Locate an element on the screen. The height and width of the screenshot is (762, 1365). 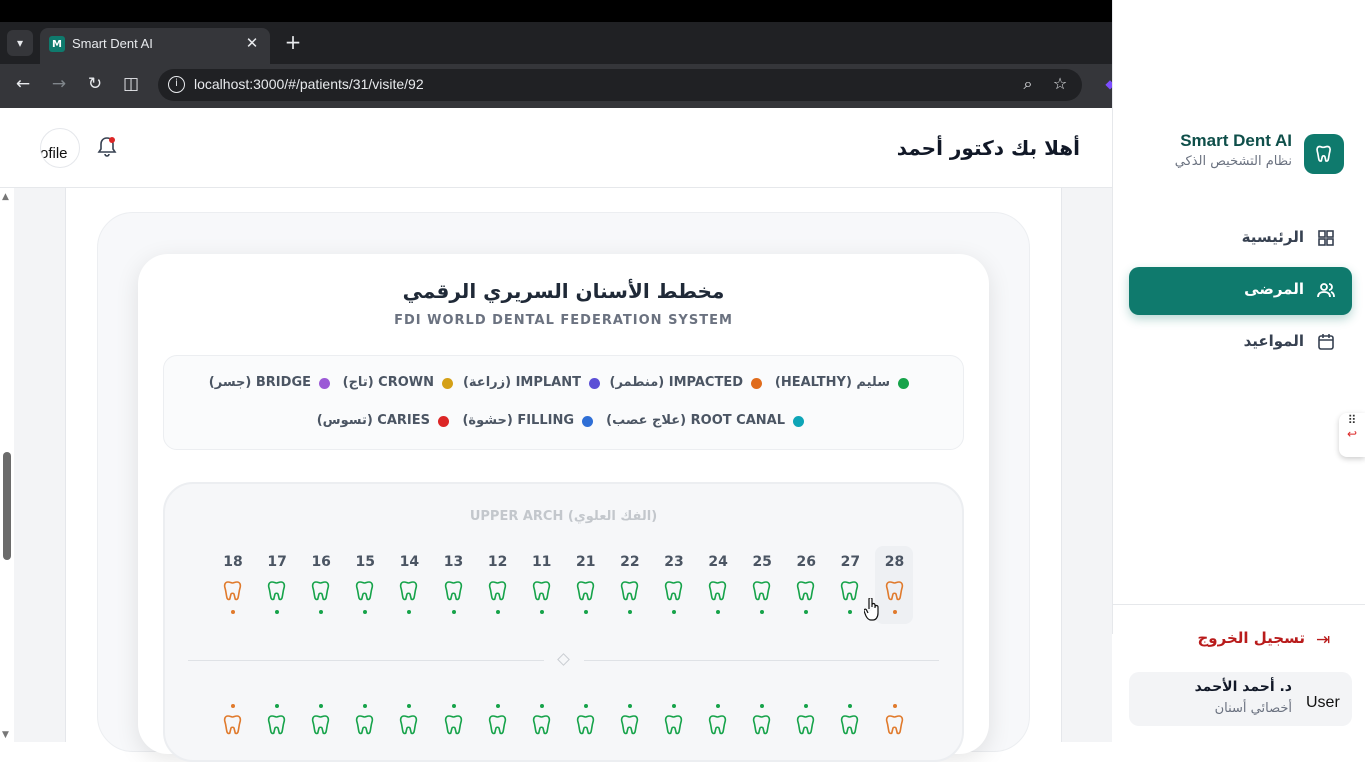
nav-item-appointments: المواعيد is located at coordinates (1240, 343).